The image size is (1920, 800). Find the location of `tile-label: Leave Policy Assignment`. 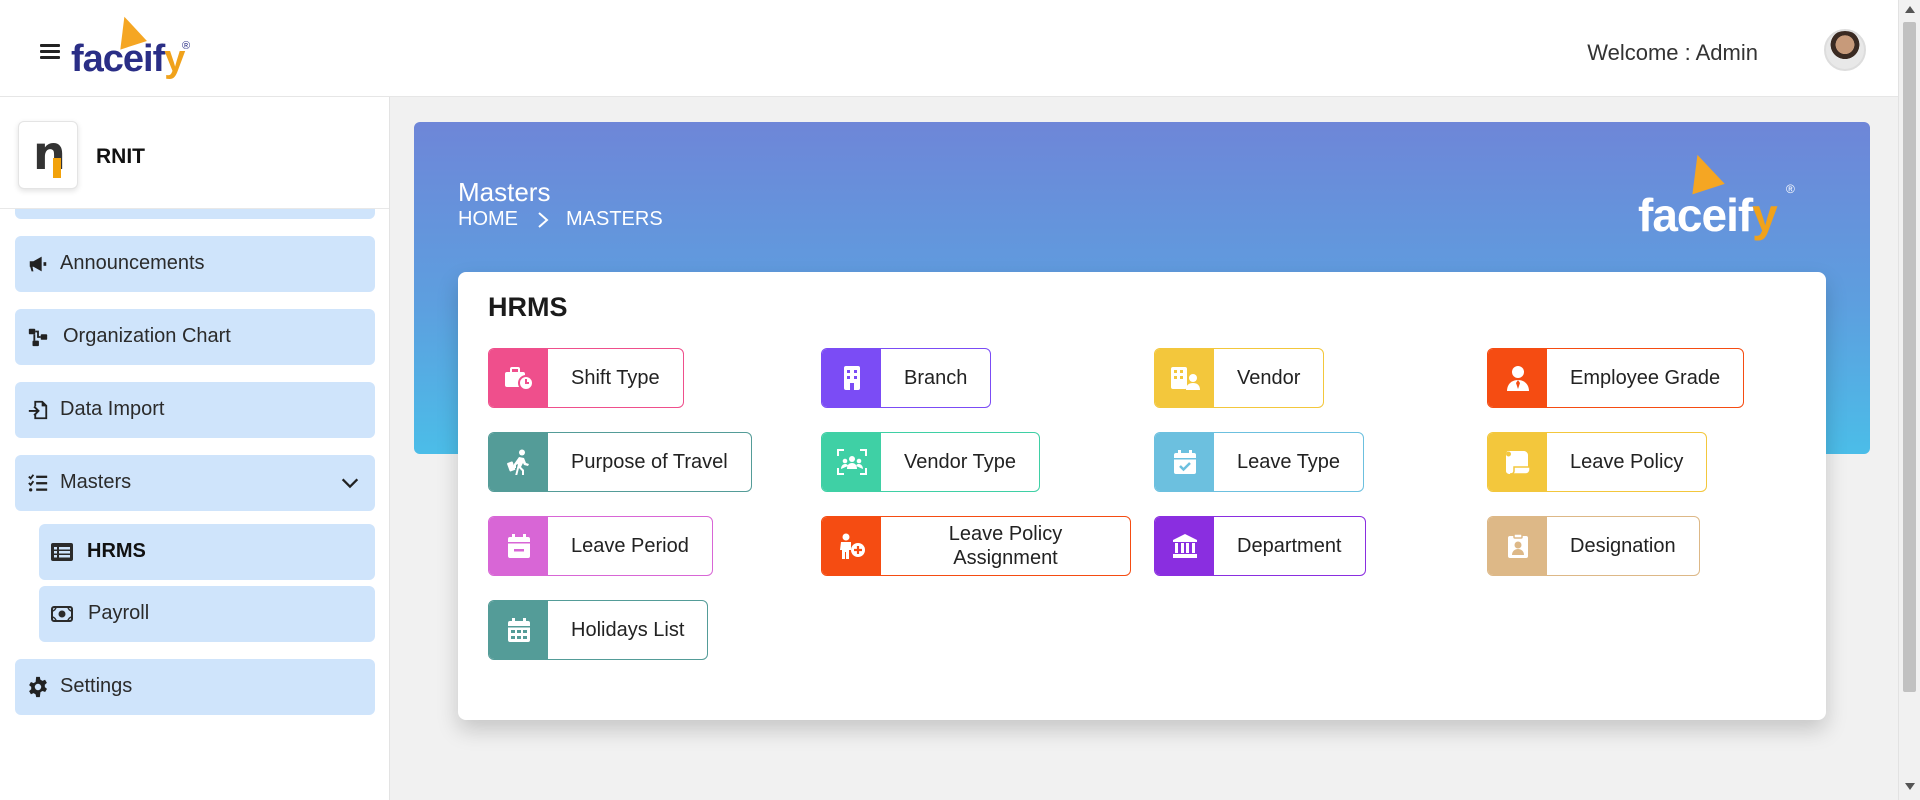

tile-label: Leave Policy Assignment is located at coordinates (1005, 546).